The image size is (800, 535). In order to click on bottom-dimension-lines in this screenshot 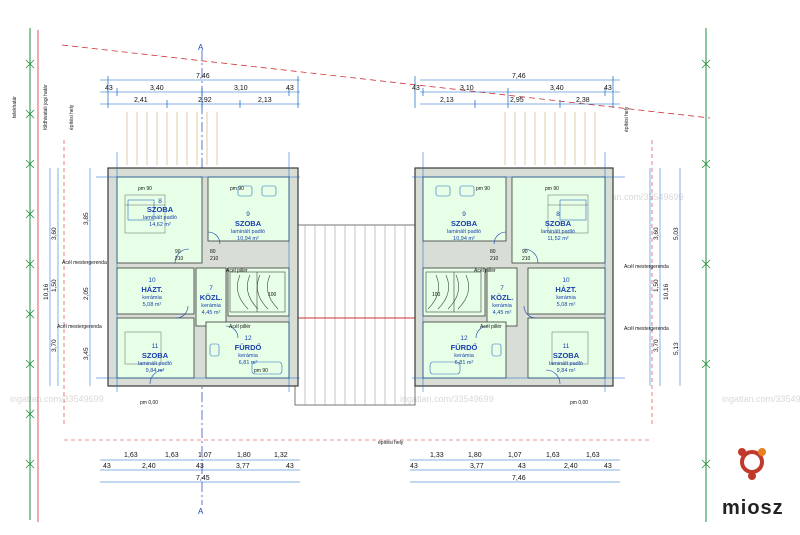, I will do `click(360, 471)`.